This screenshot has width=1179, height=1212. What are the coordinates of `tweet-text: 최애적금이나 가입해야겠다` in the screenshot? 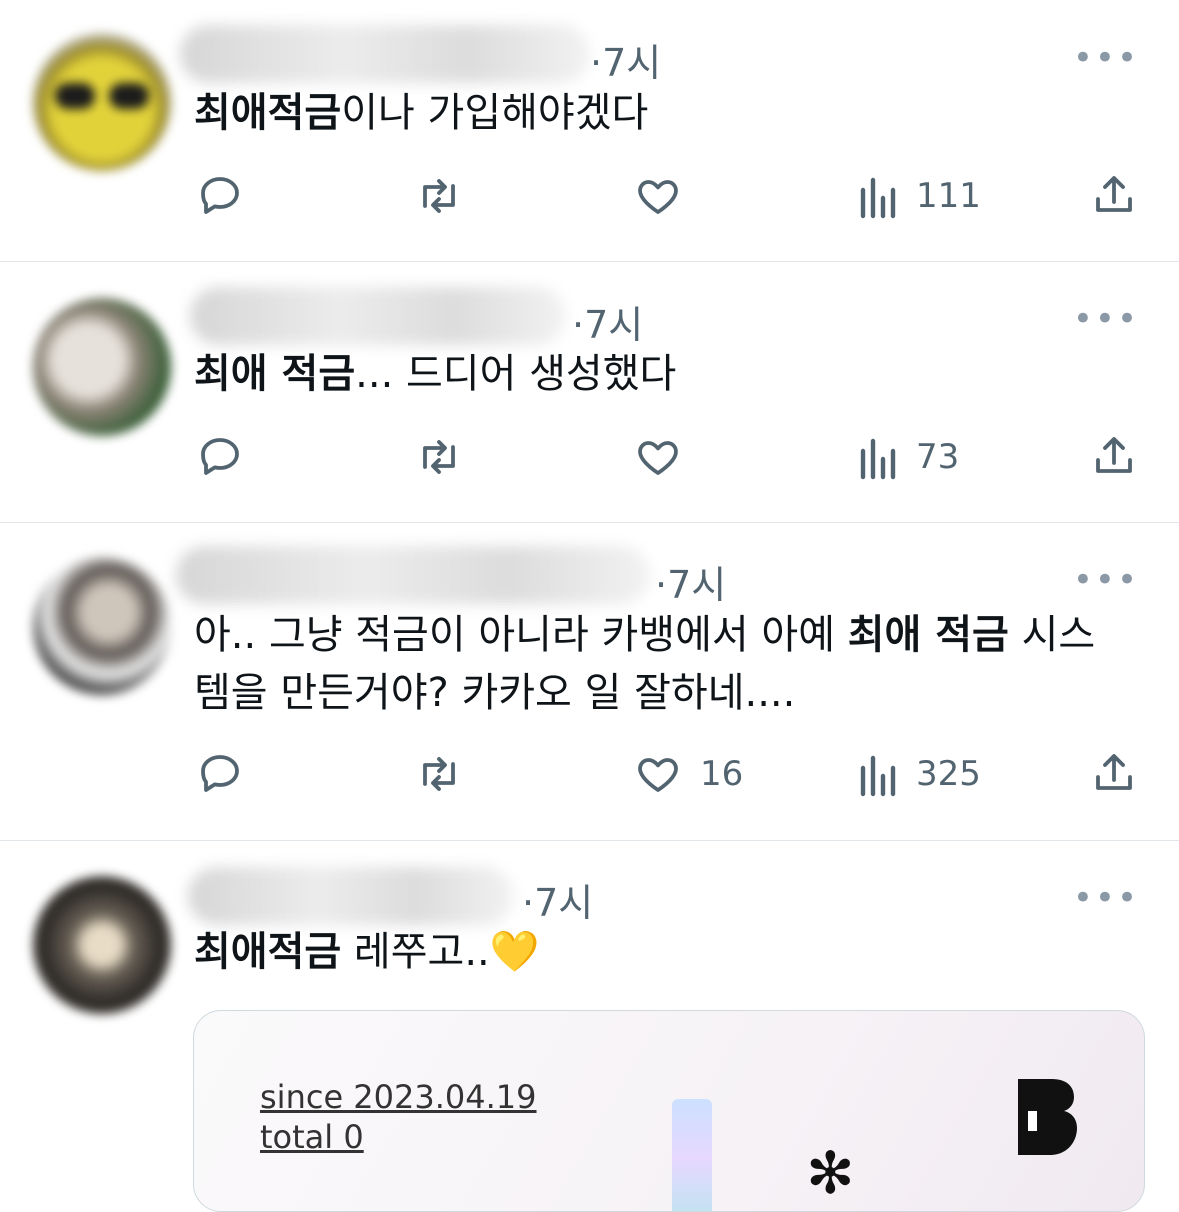 It's located at (421, 113).